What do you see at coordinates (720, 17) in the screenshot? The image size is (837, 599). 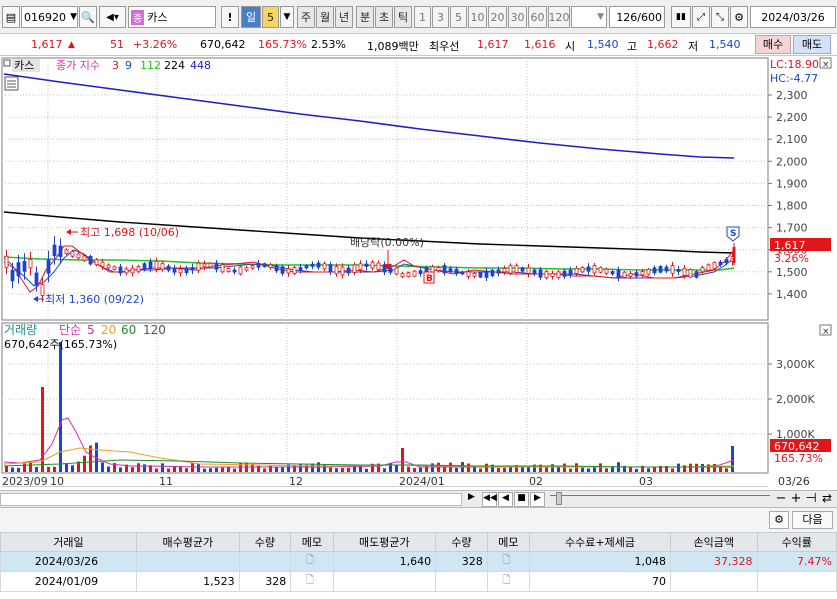 I see `collapse-icon: ⤡` at bounding box center [720, 17].